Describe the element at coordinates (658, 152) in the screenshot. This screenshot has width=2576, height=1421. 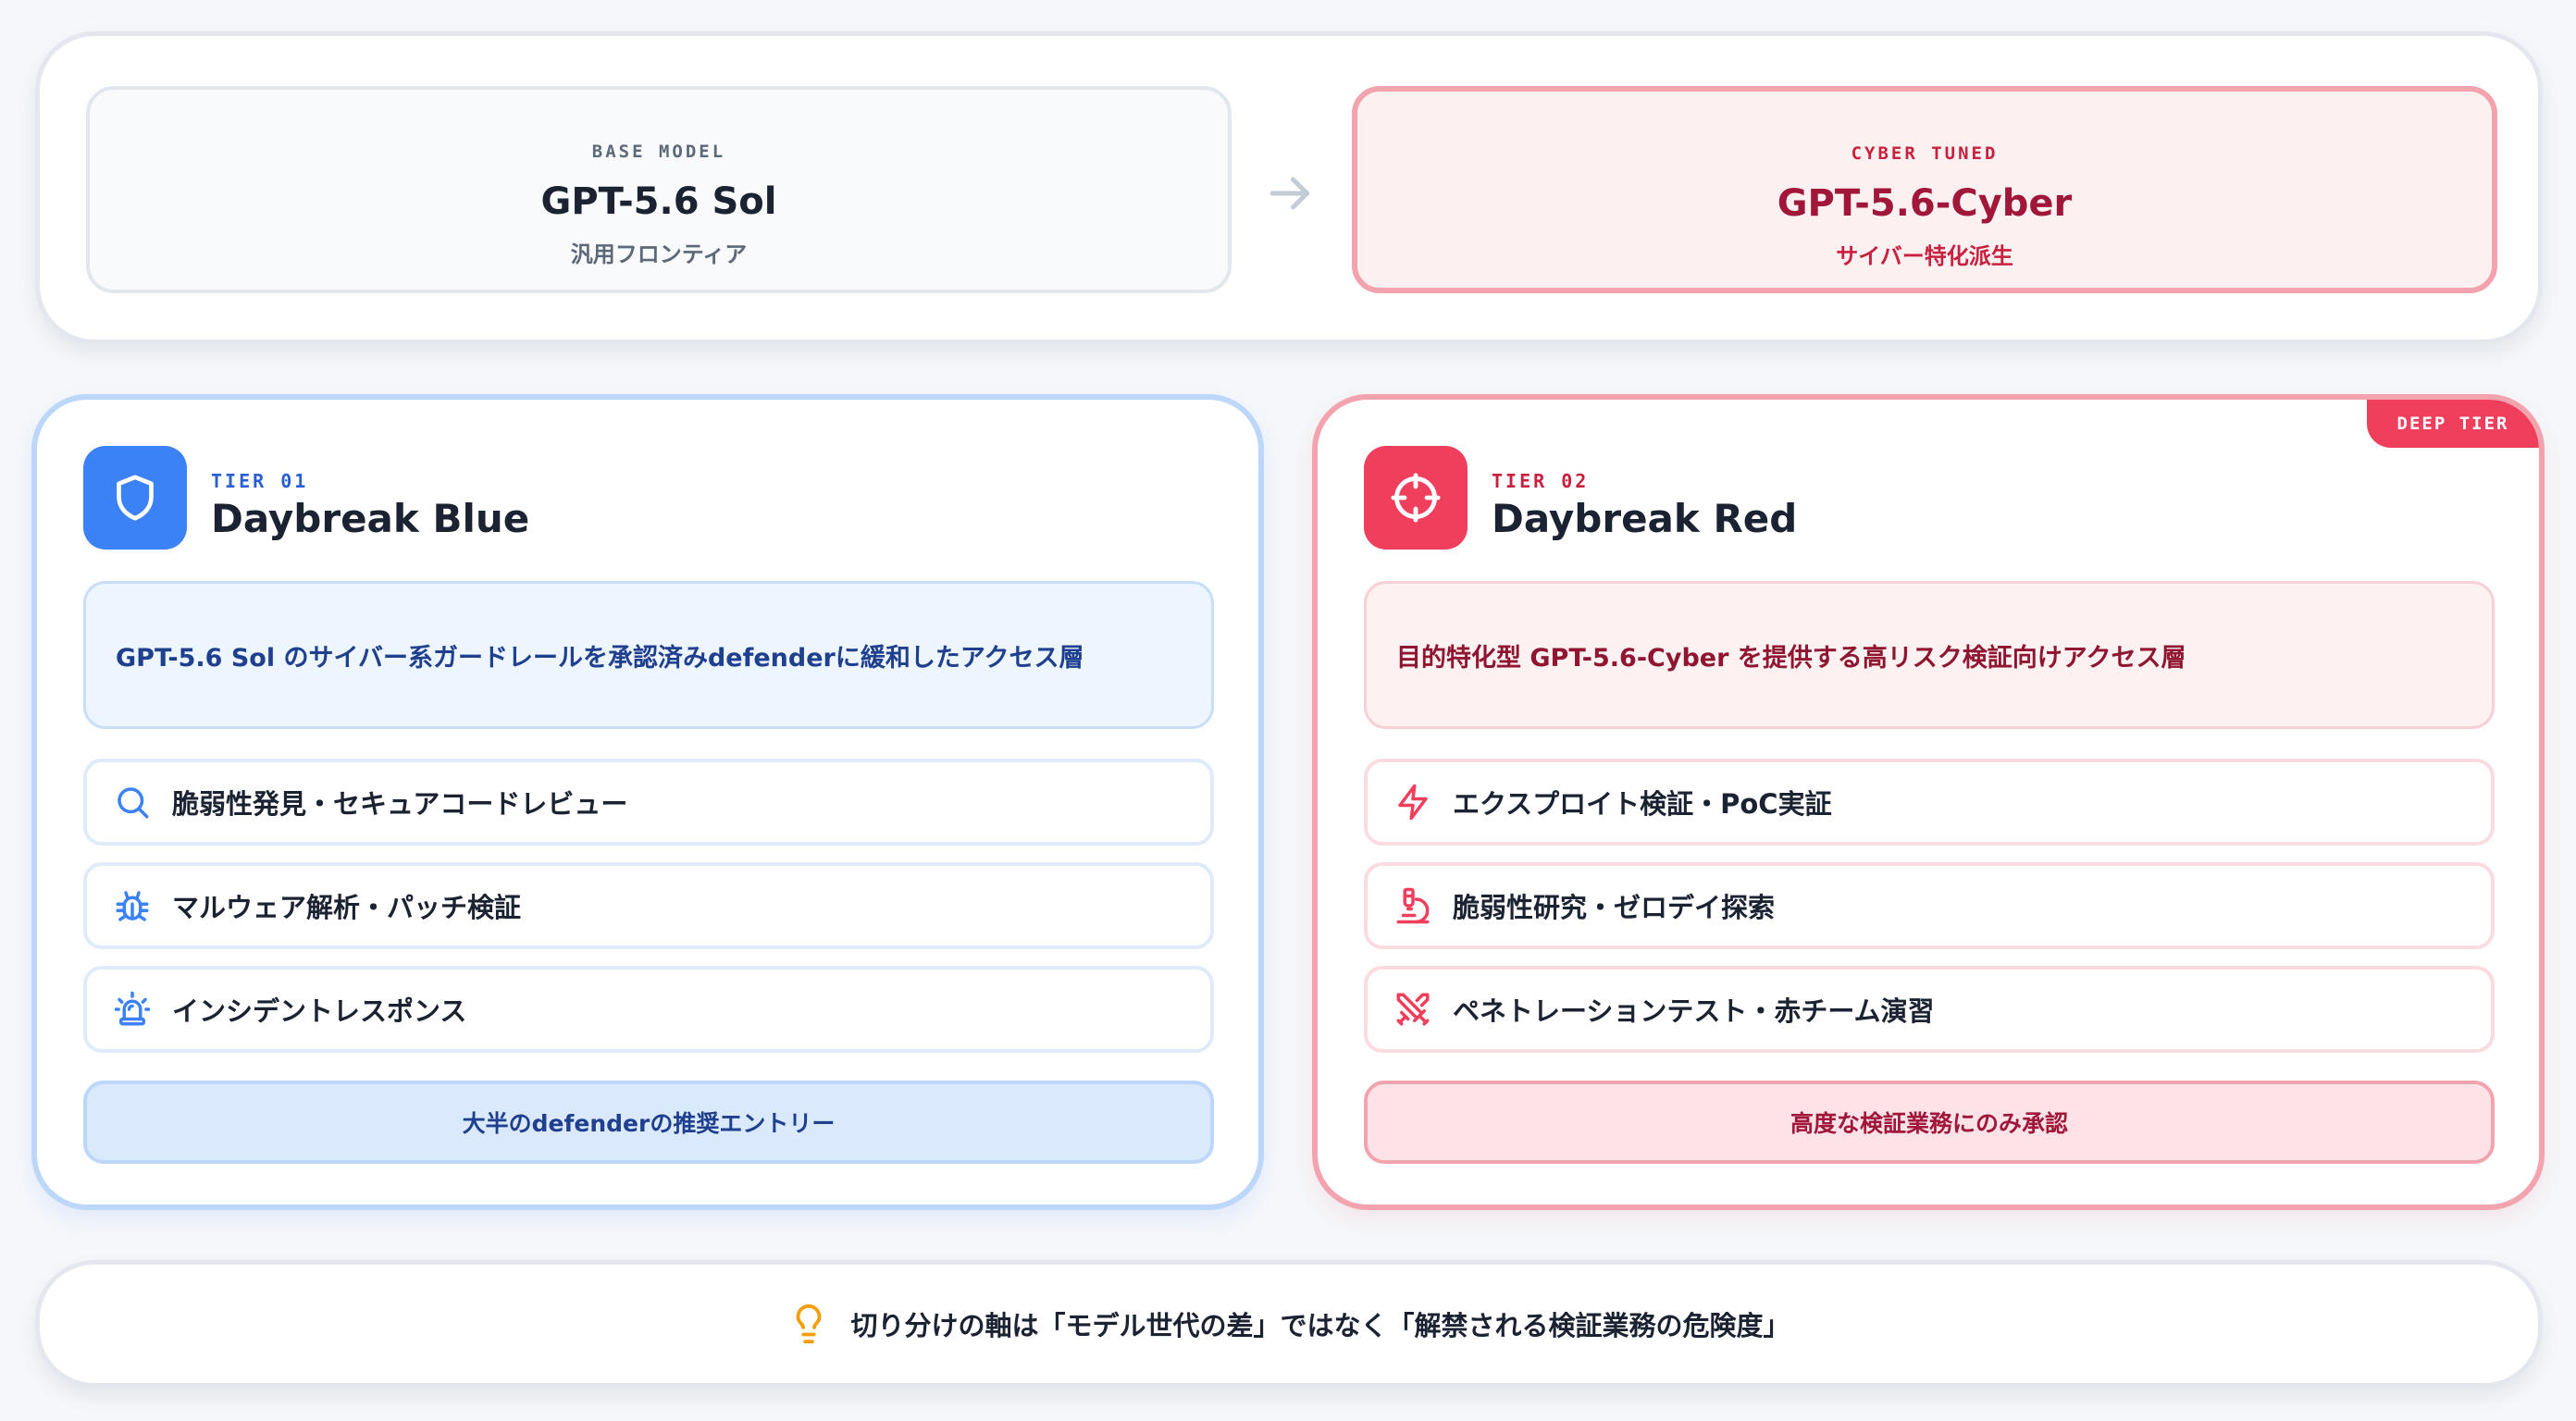
I see `base-model-eyebrow: BASE MODEL` at that location.